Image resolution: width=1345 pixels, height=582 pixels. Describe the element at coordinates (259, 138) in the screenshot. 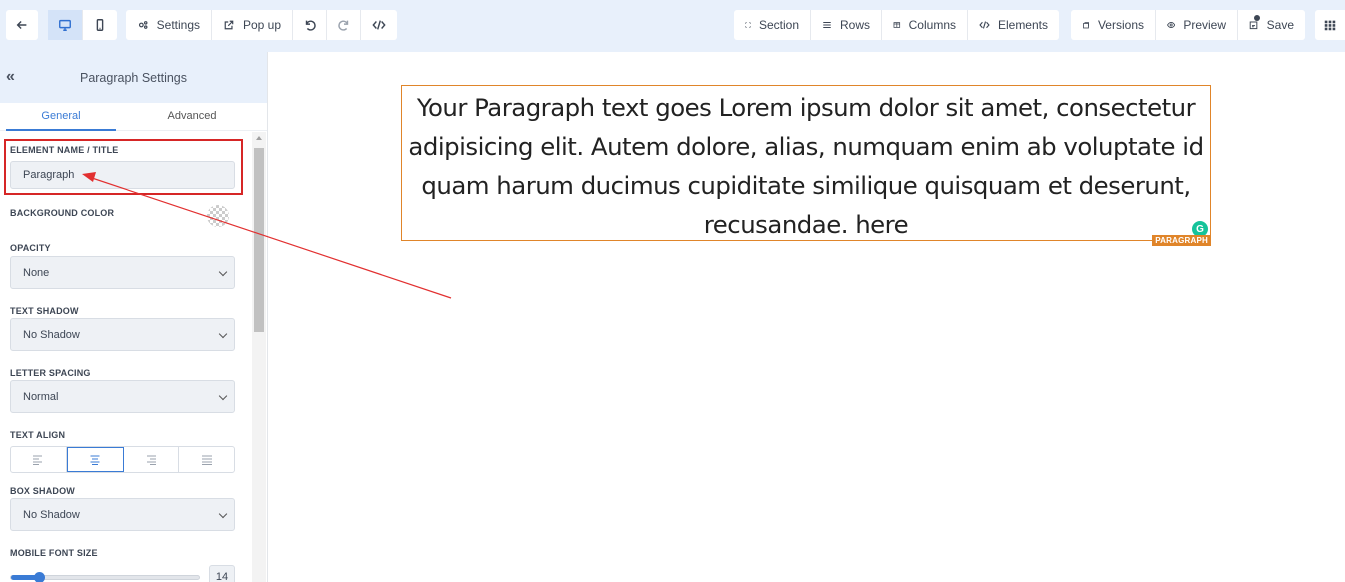

I see `scroll-up-arrow-icon` at that location.